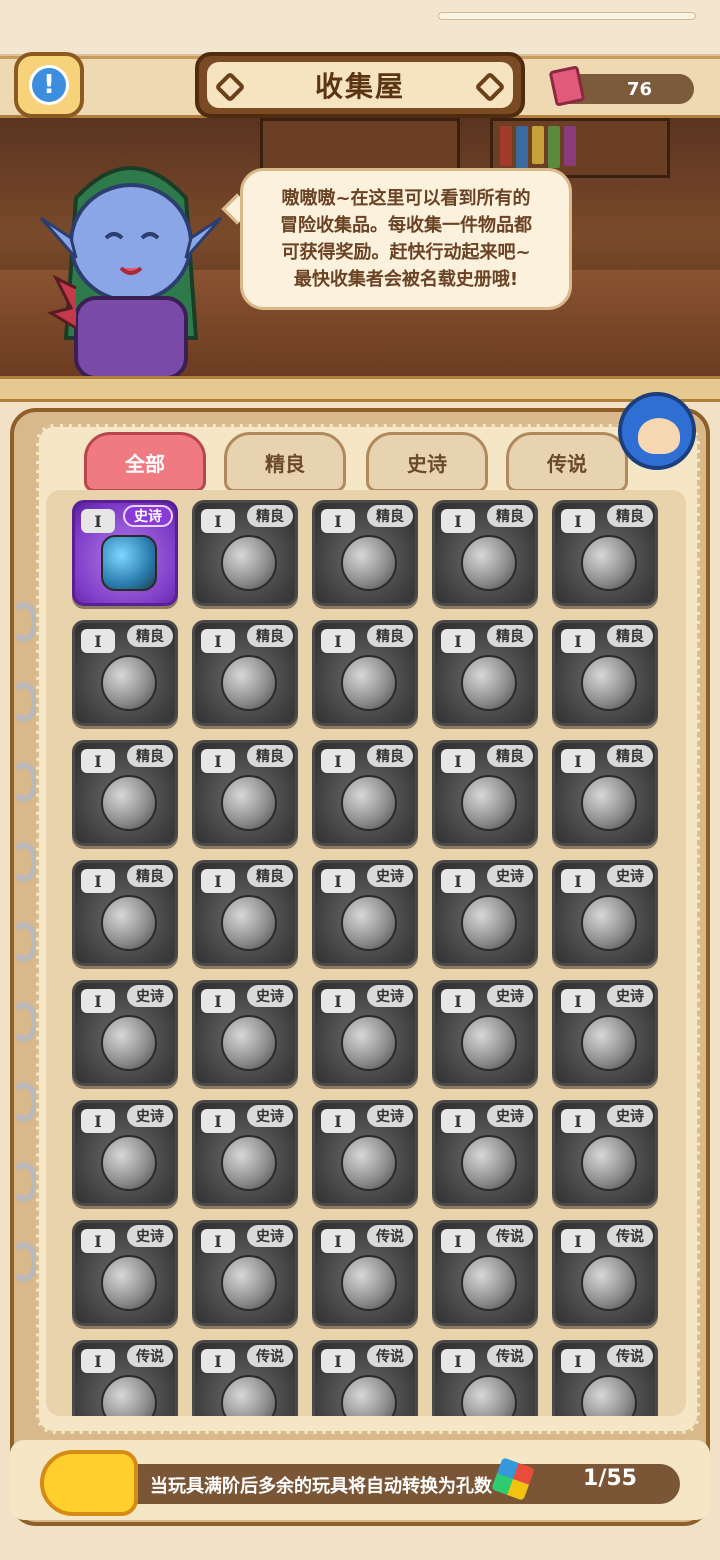  Describe the element at coordinates (145, 462) in the screenshot. I see `tab-all: 全部` at that location.